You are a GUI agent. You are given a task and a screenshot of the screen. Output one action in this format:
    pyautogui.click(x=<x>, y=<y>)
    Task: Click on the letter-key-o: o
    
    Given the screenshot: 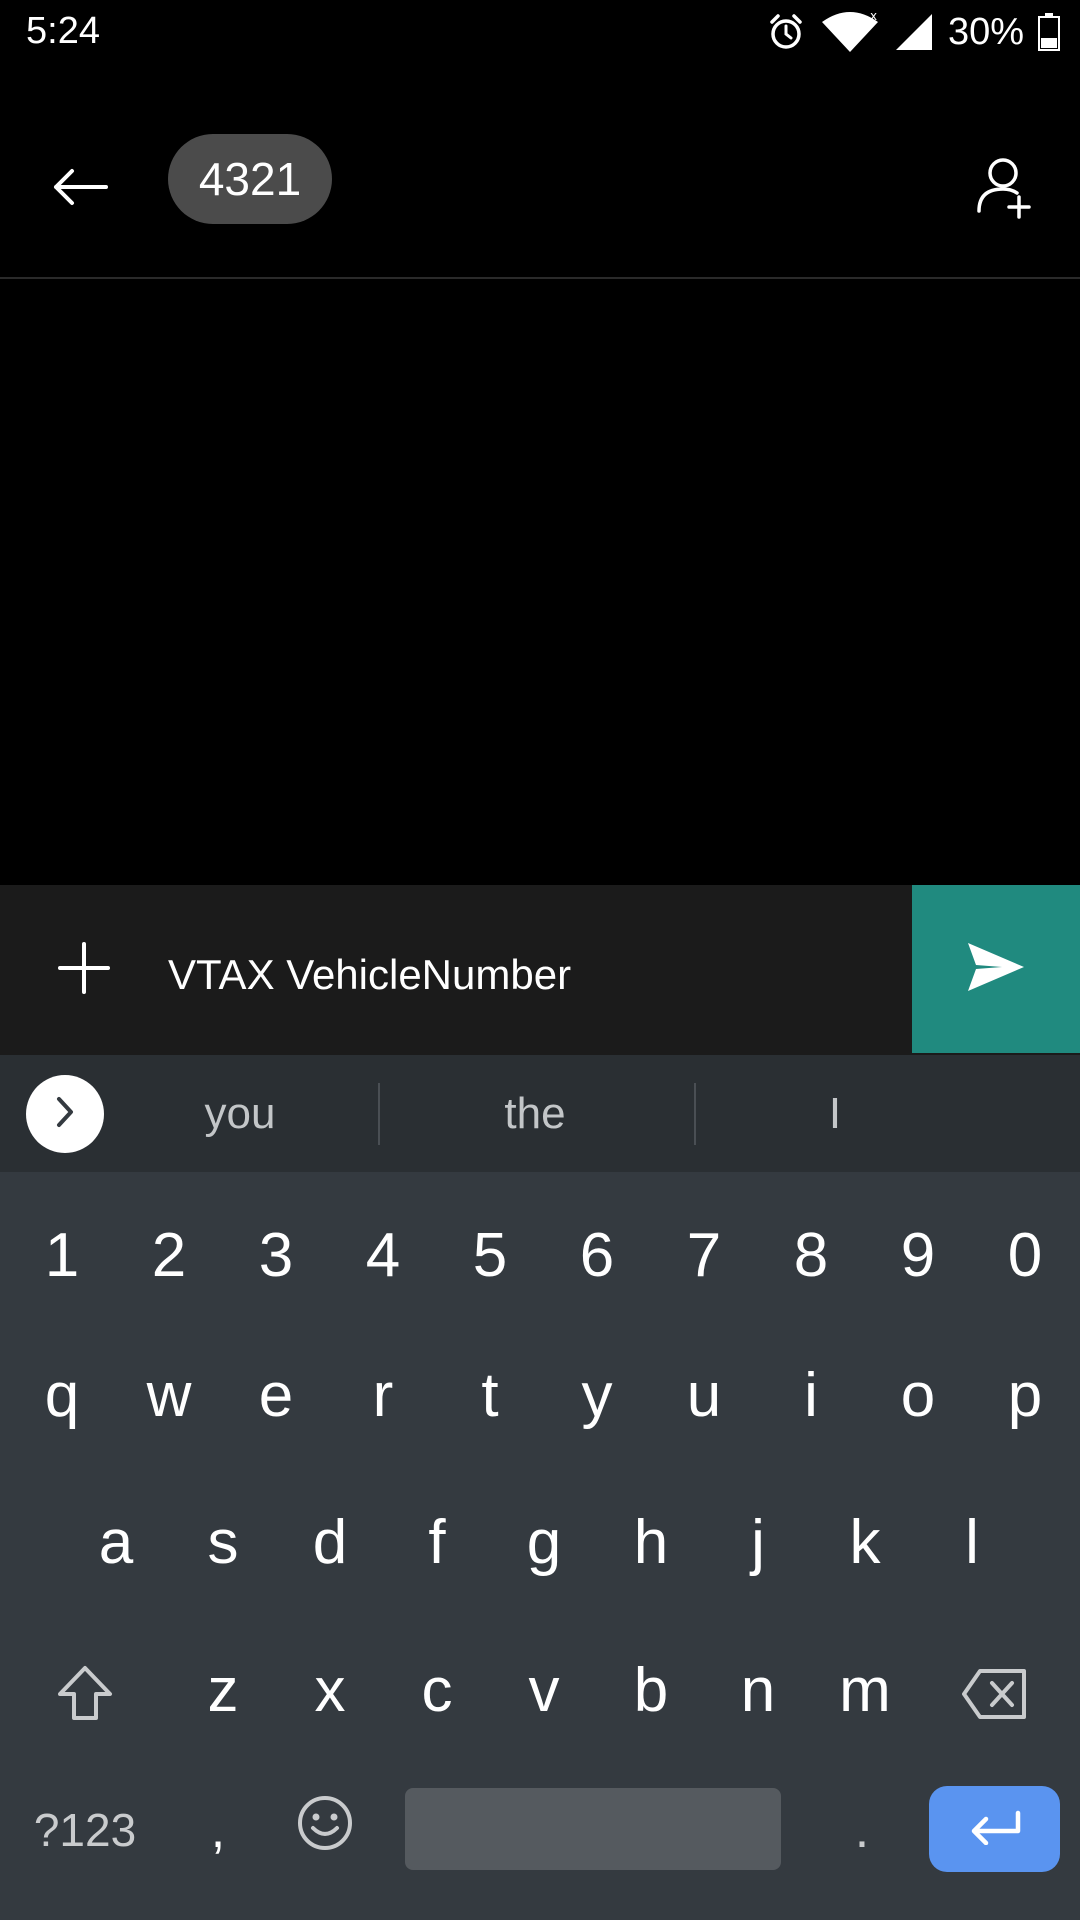 What is the action you would take?
    pyautogui.click(x=918, y=1395)
    